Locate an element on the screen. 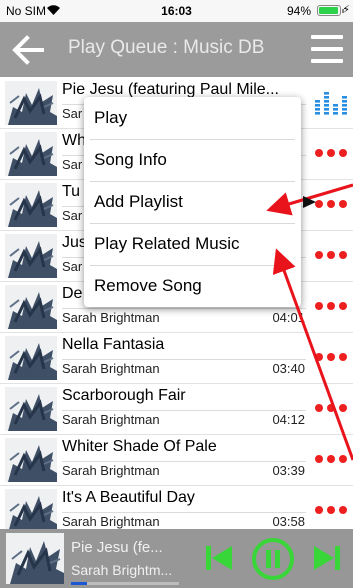  next-button is located at coordinates (327, 558).